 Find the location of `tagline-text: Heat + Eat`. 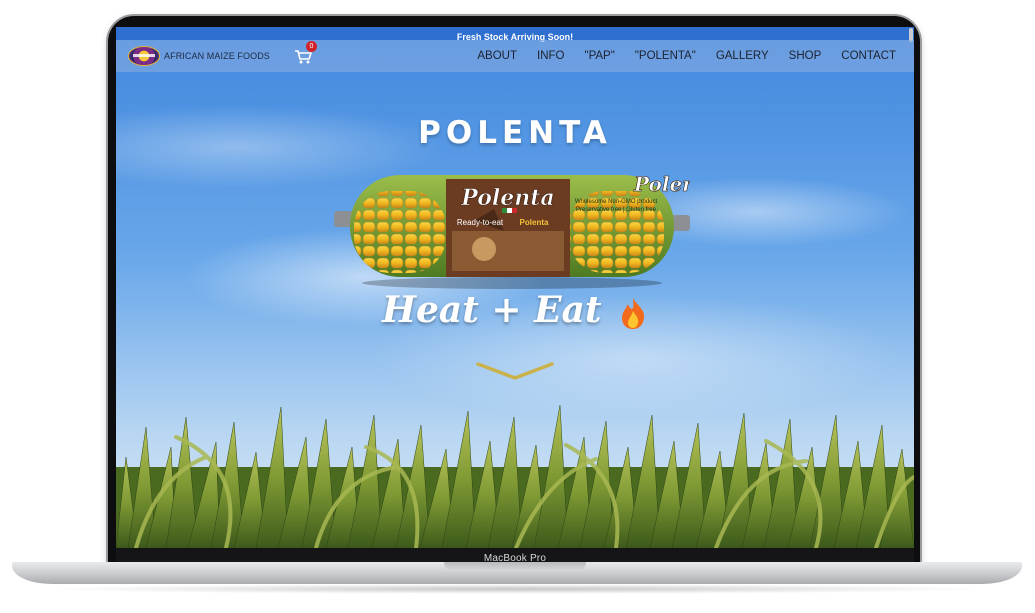

tagline-text: Heat + Eat is located at coordinates (491, 310).